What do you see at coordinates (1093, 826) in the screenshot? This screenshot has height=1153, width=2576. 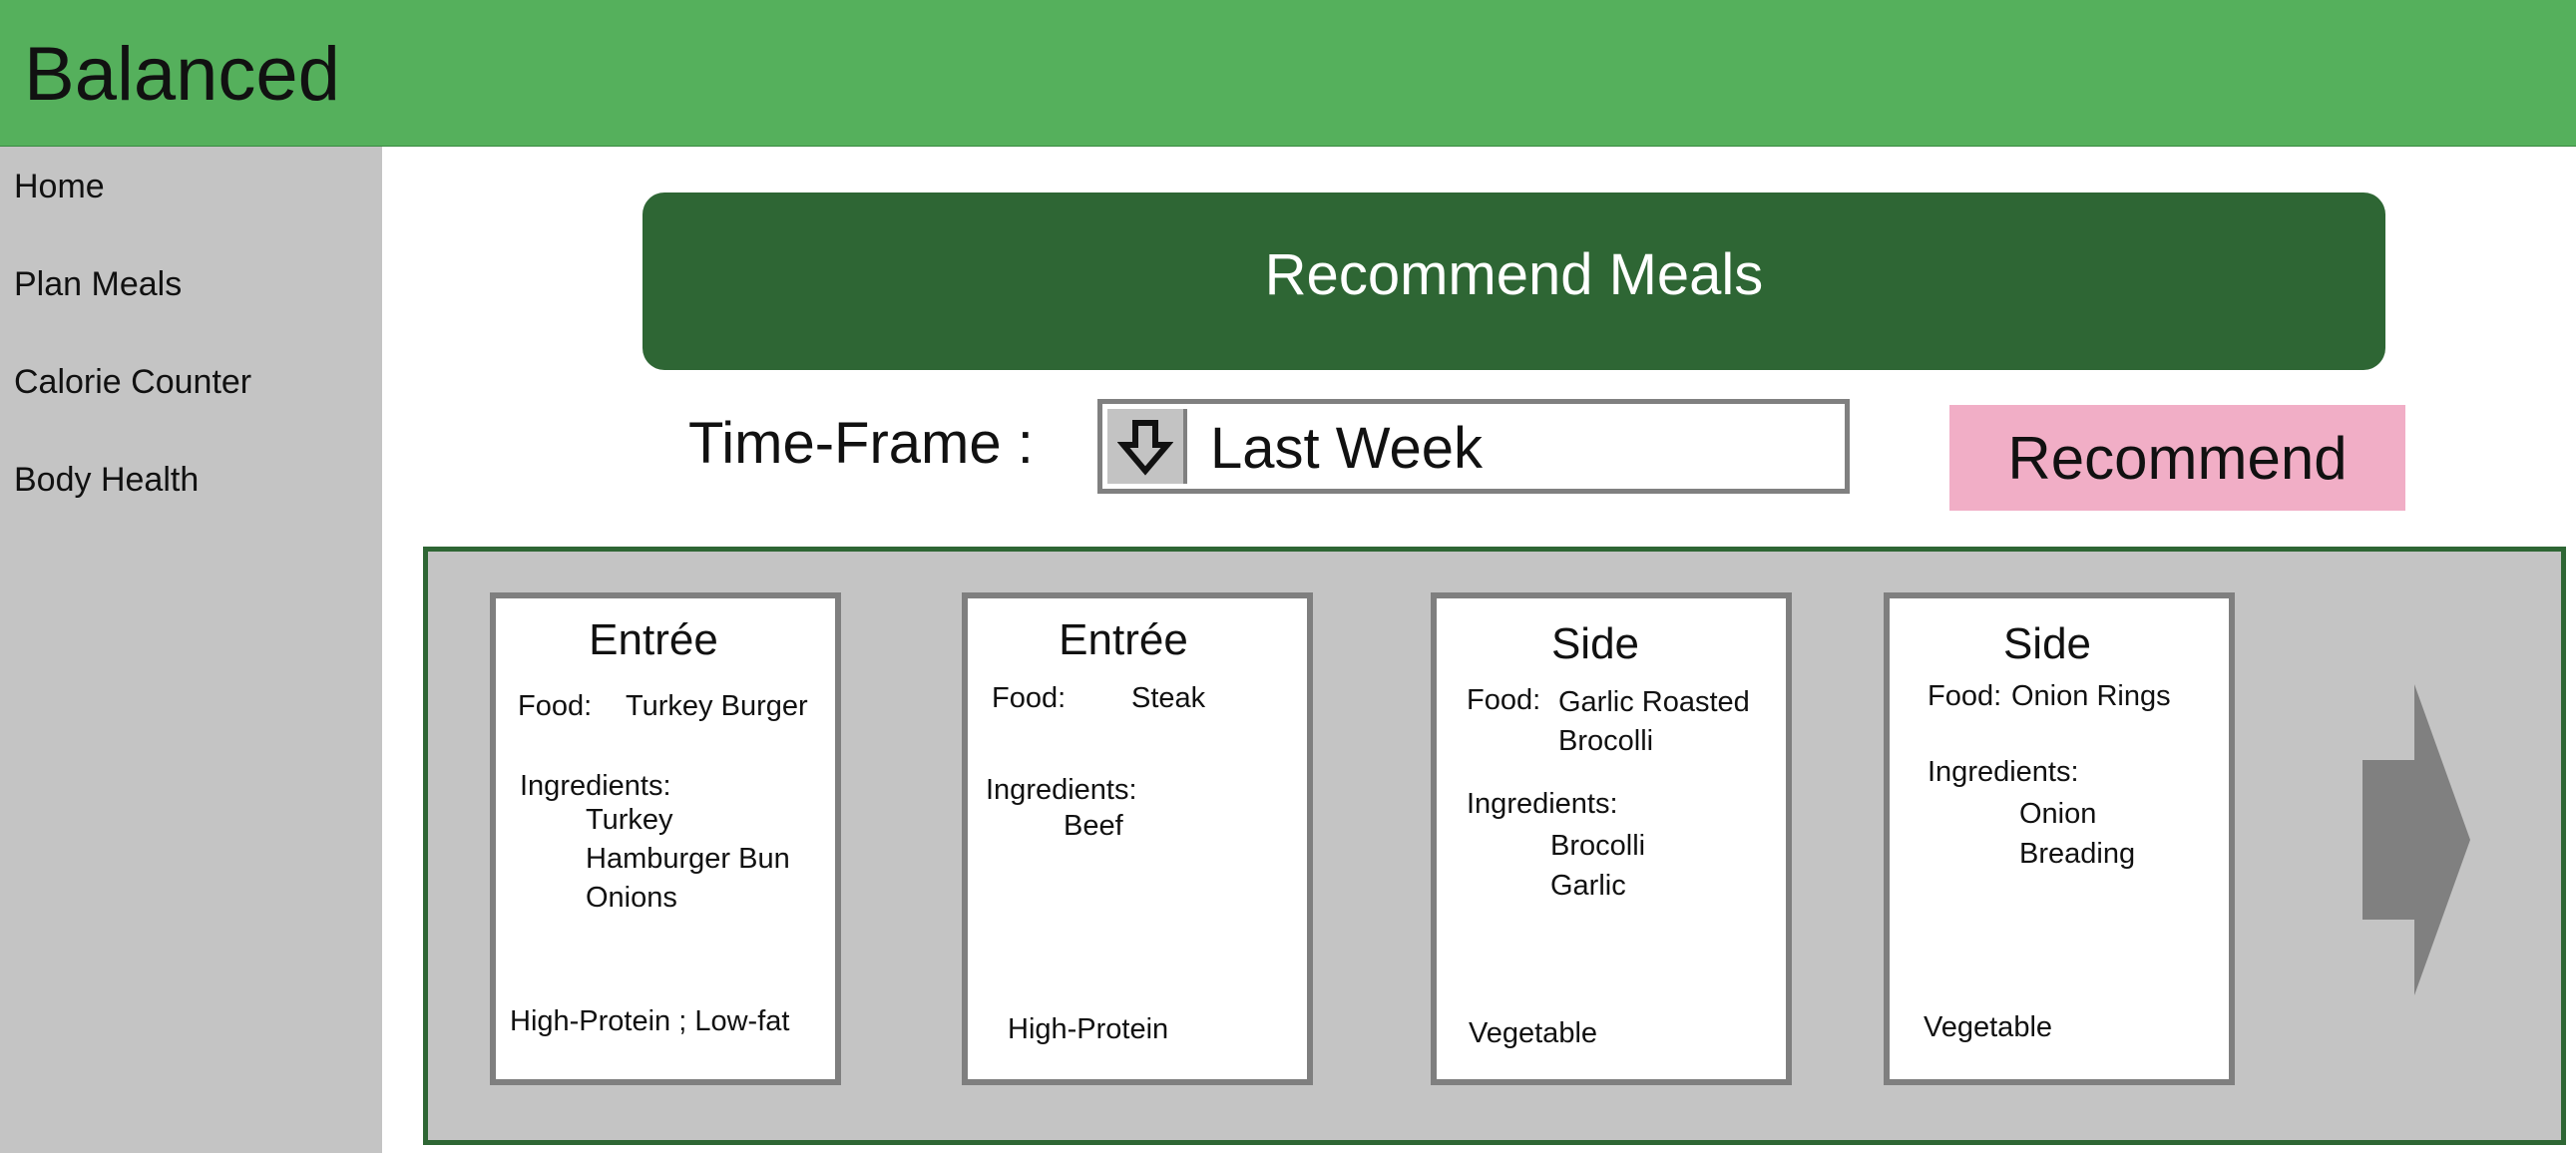 I see `card-ingredient: Beef` at bounding box center [1093, 826].